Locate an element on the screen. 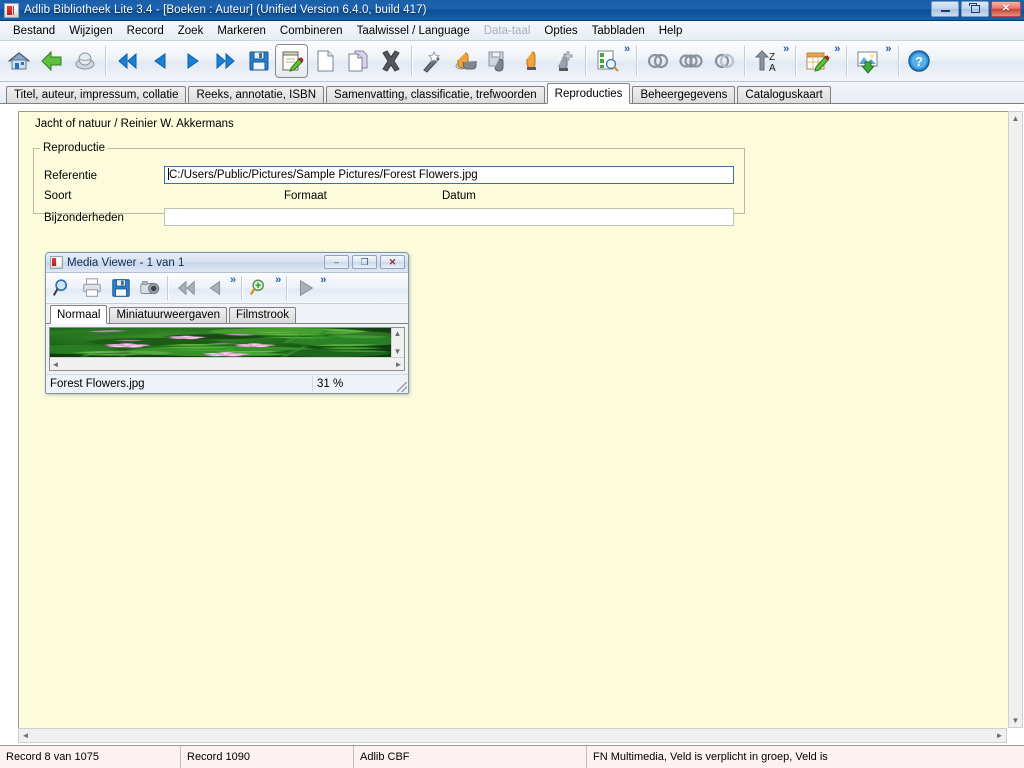 The height and width of the screenshot is (768, 1024). menu-item-zoek: Zoek is located at coordinates (191, 31).